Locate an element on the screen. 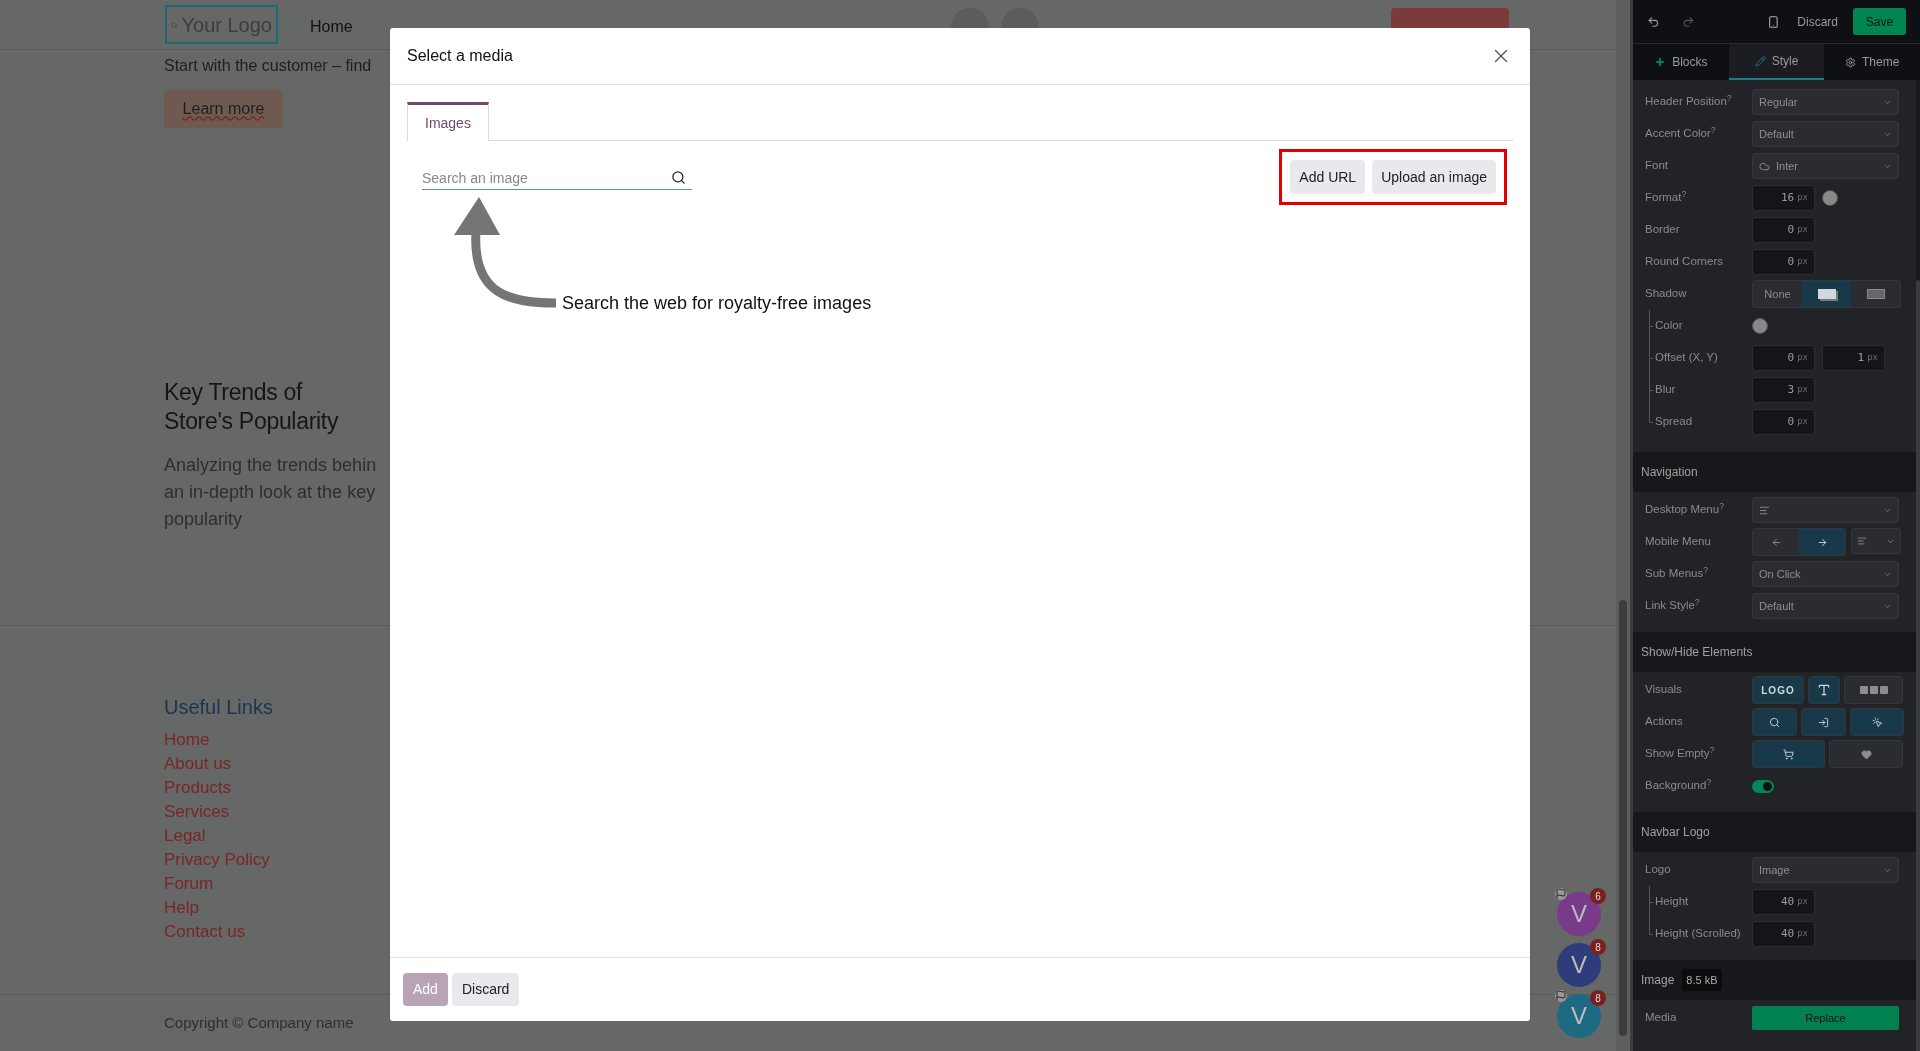 Image resolution: width=1920 pixels, height=1051 pixels. option-label: Media is located at coordinates (1661, 1018).